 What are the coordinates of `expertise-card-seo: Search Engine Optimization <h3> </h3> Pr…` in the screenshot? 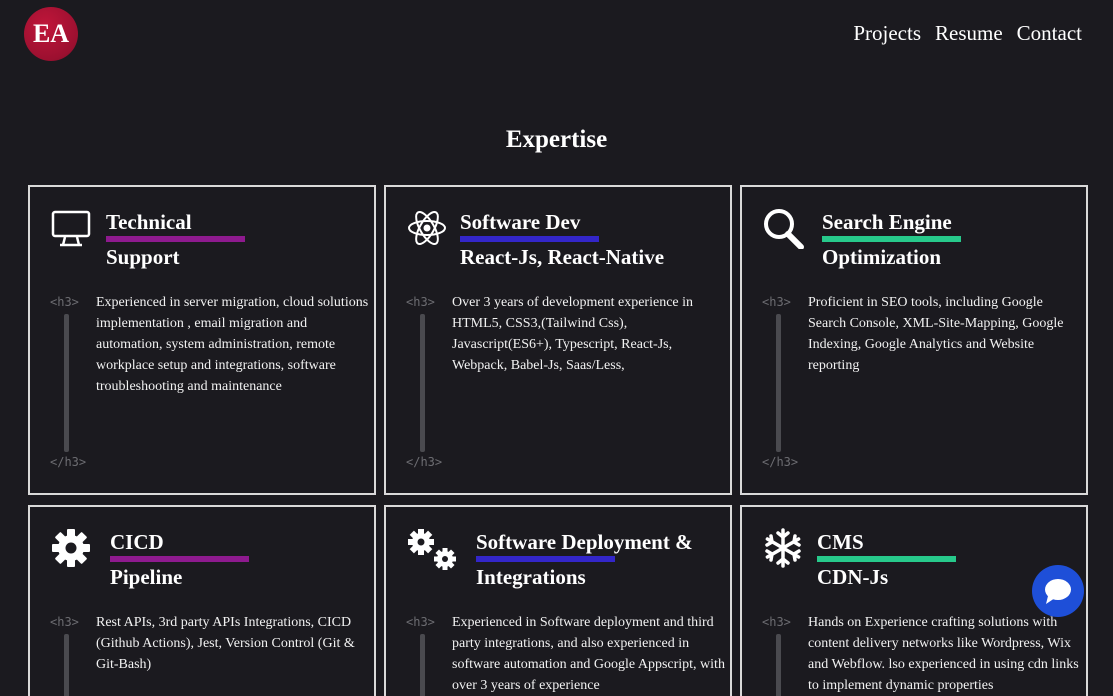 It's located at (914, 340).